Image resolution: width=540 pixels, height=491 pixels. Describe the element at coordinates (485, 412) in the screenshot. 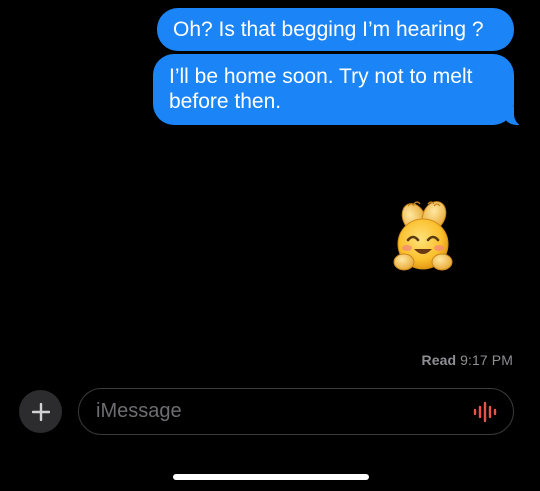

I see `audio-waveform-icon` at that location.